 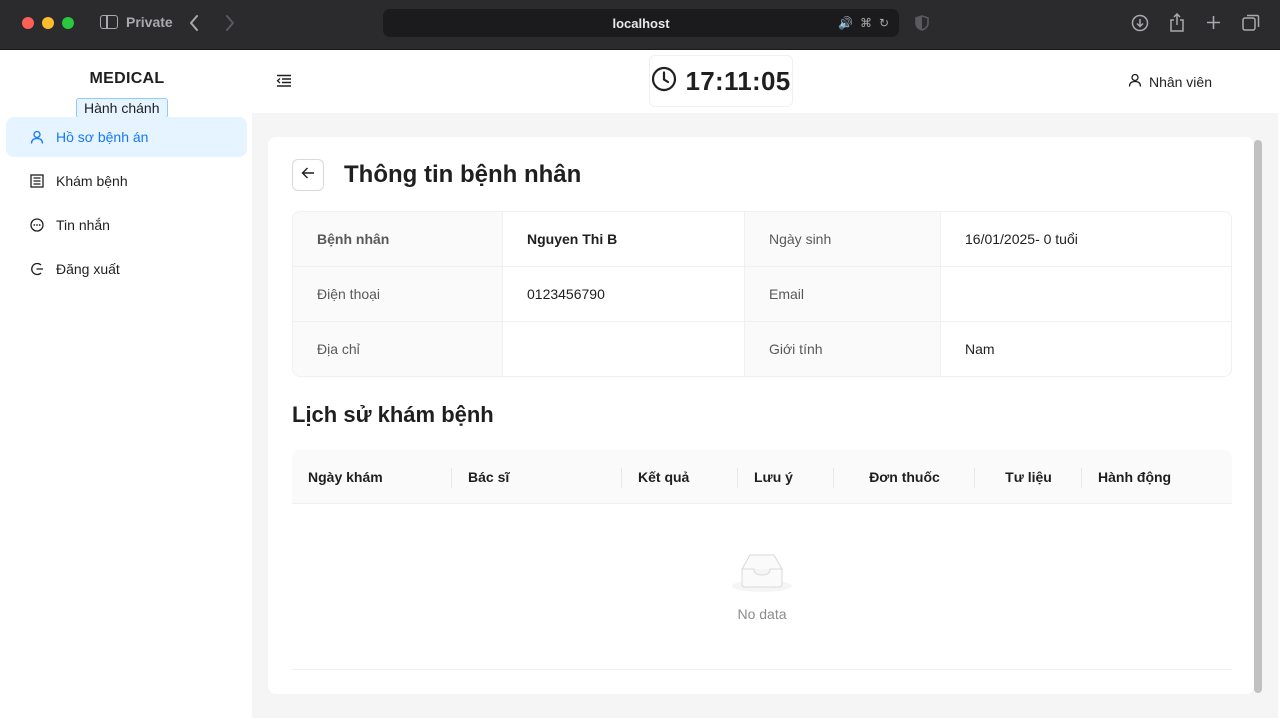 I want to click on forward-nav-icon, so click(x=230, y=25).